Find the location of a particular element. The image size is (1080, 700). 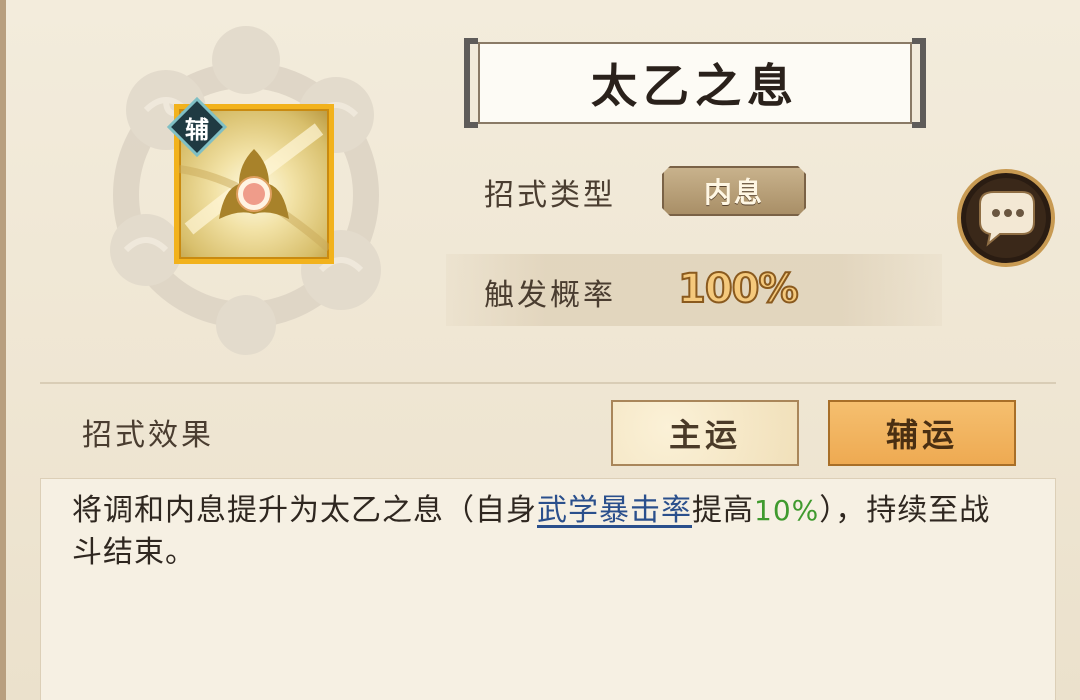

type-label: 招式类型 is located at coordinates (550, 195).